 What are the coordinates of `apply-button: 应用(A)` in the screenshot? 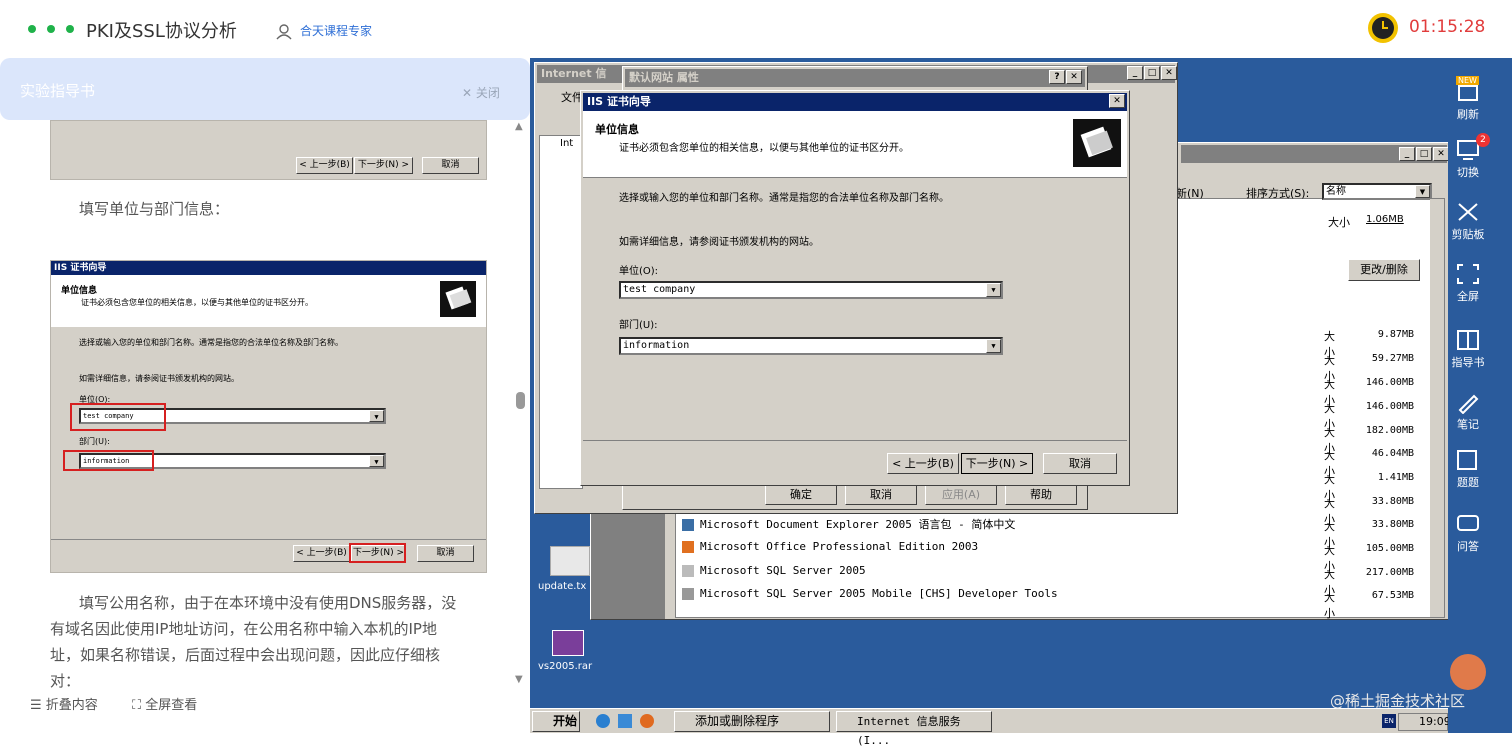 It's located at (961, 495).